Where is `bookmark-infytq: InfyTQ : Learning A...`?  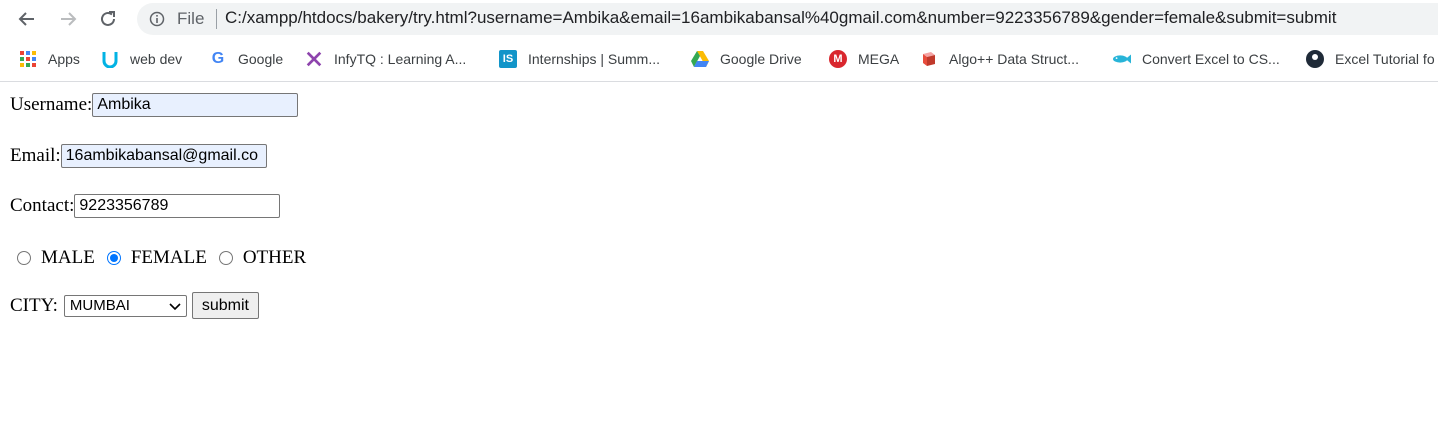
bookmark-infytq: InfyTQ : Learning A... is located at coordinates (385, 59).